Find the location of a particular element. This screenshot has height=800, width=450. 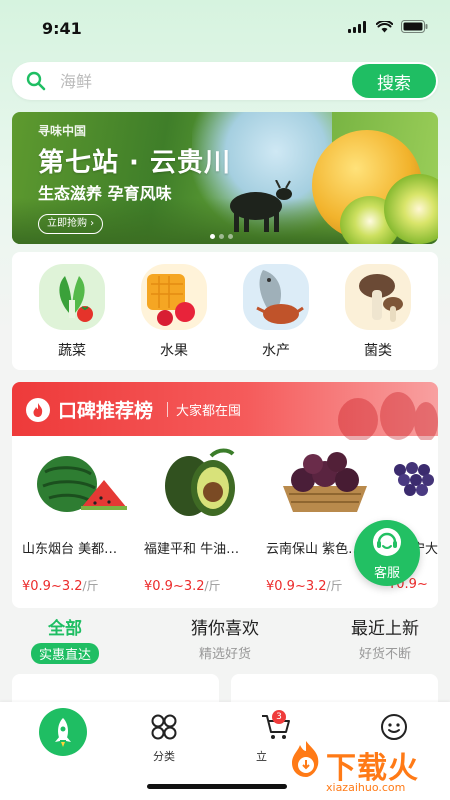

banner-brand: 寻味中国 is located at coordinates (62, 131).